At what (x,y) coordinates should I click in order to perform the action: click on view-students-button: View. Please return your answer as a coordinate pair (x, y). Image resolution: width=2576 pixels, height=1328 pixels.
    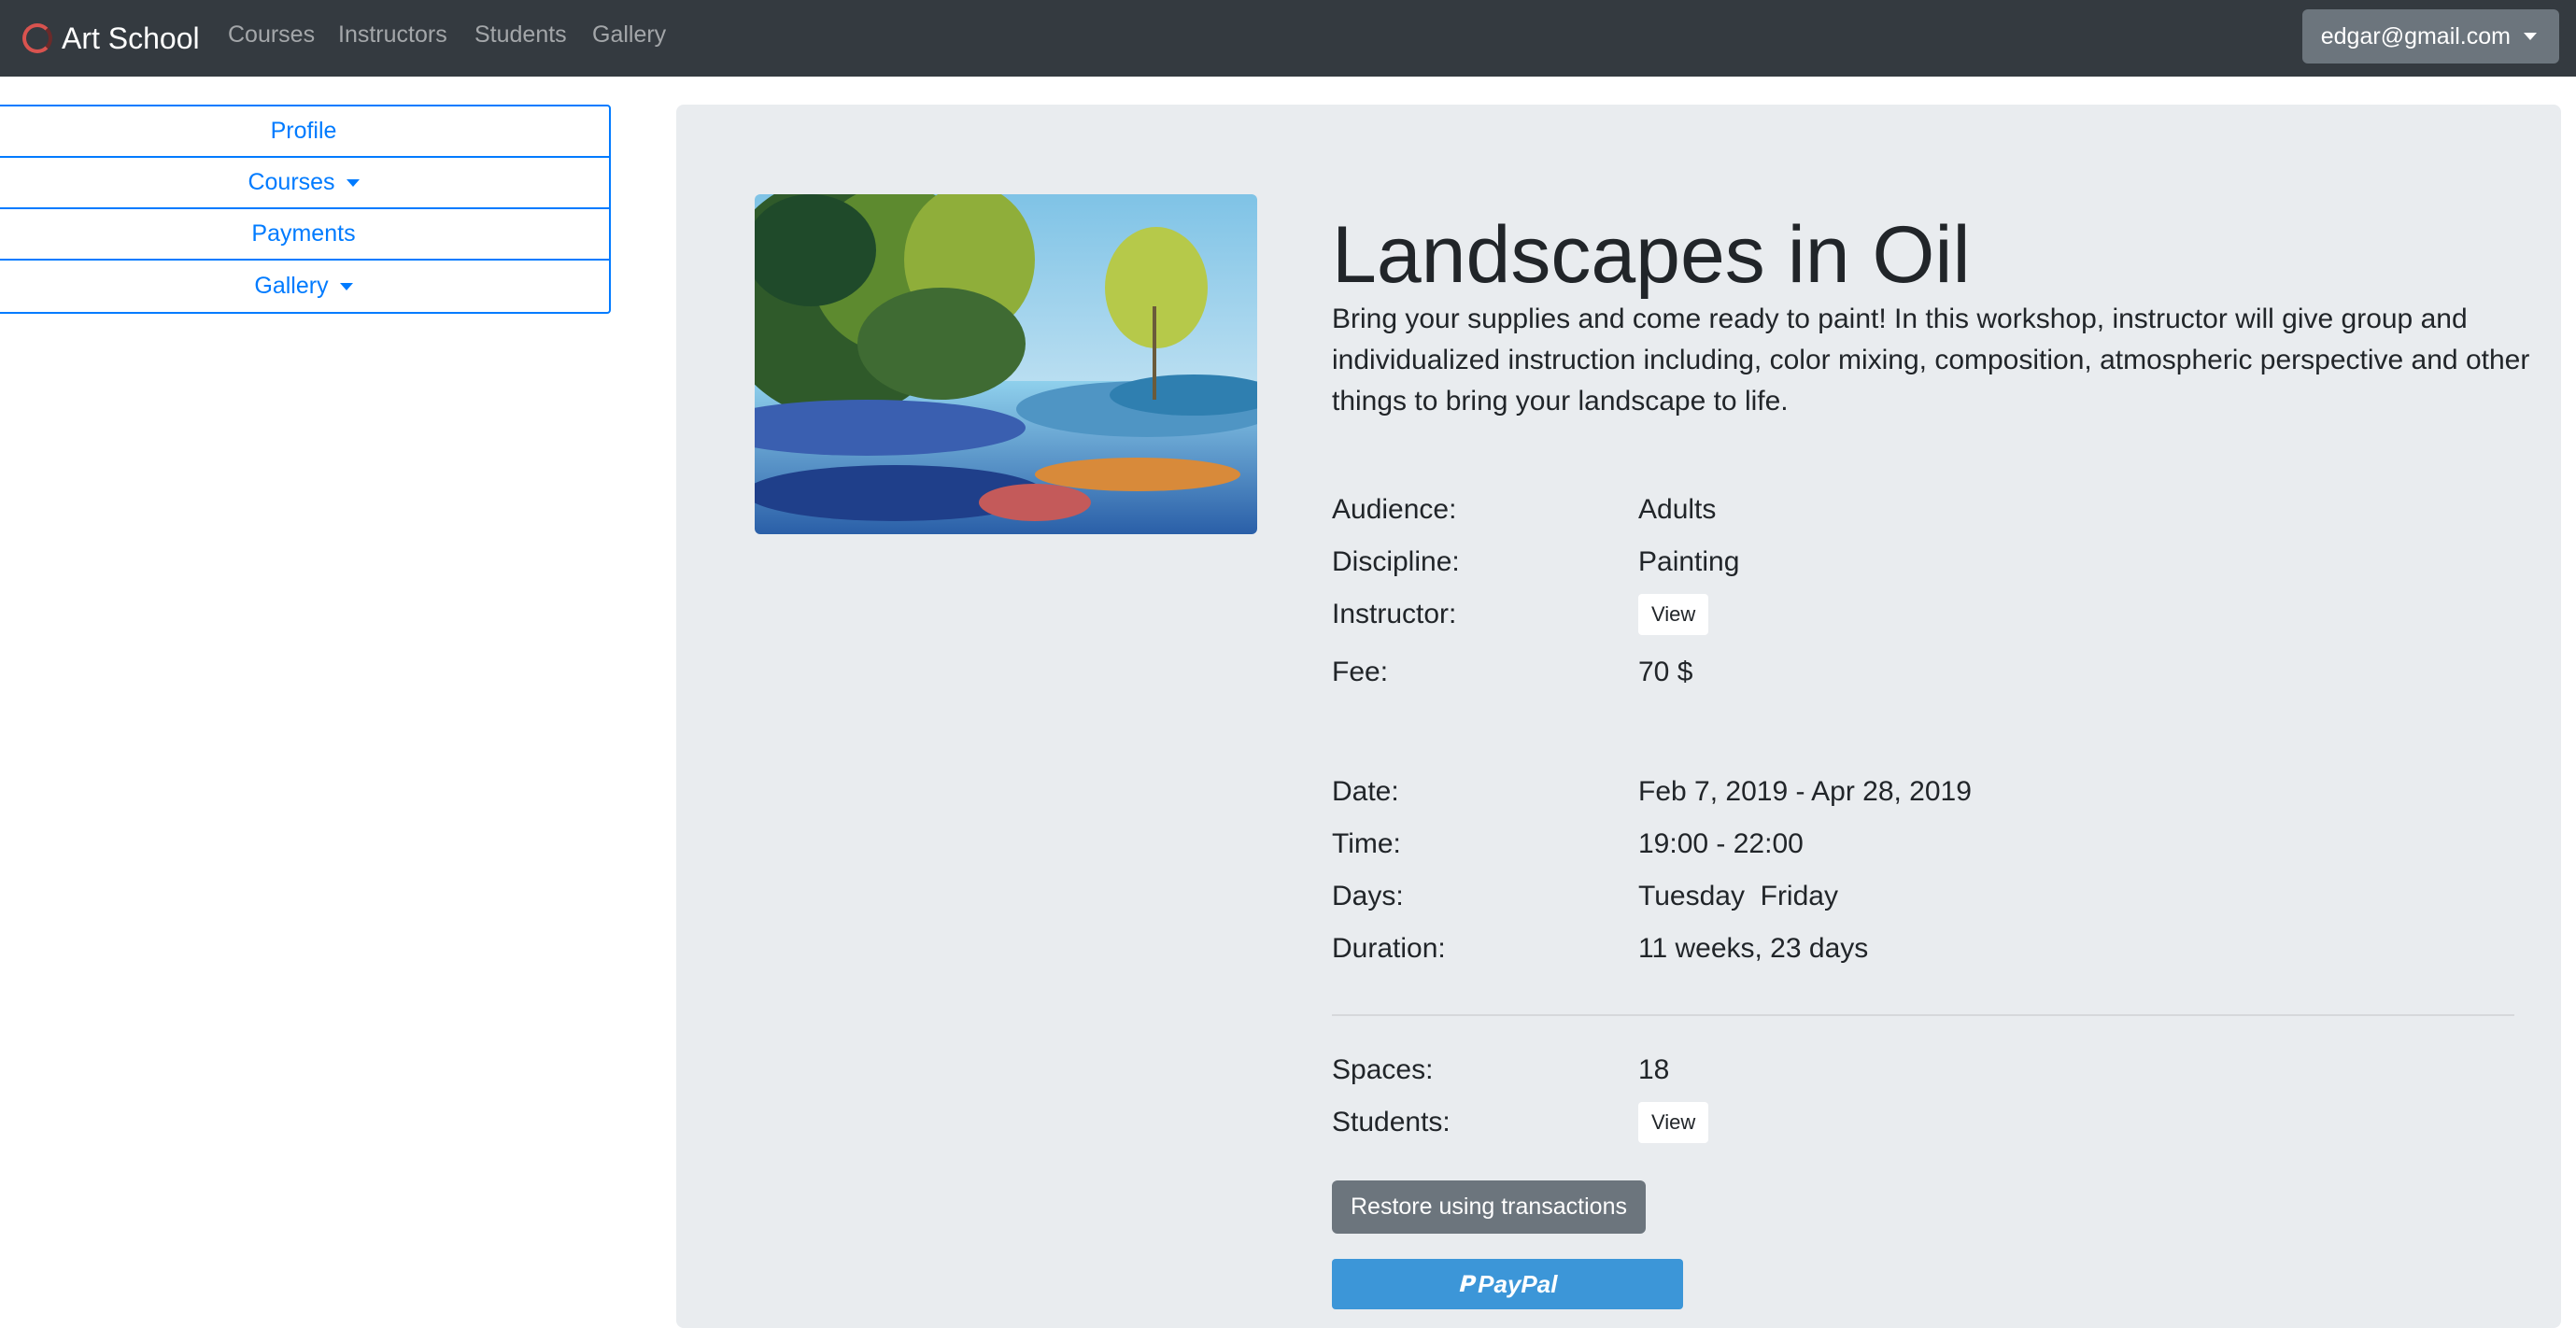
    Looking at the image, I should click on (1673, 1122).